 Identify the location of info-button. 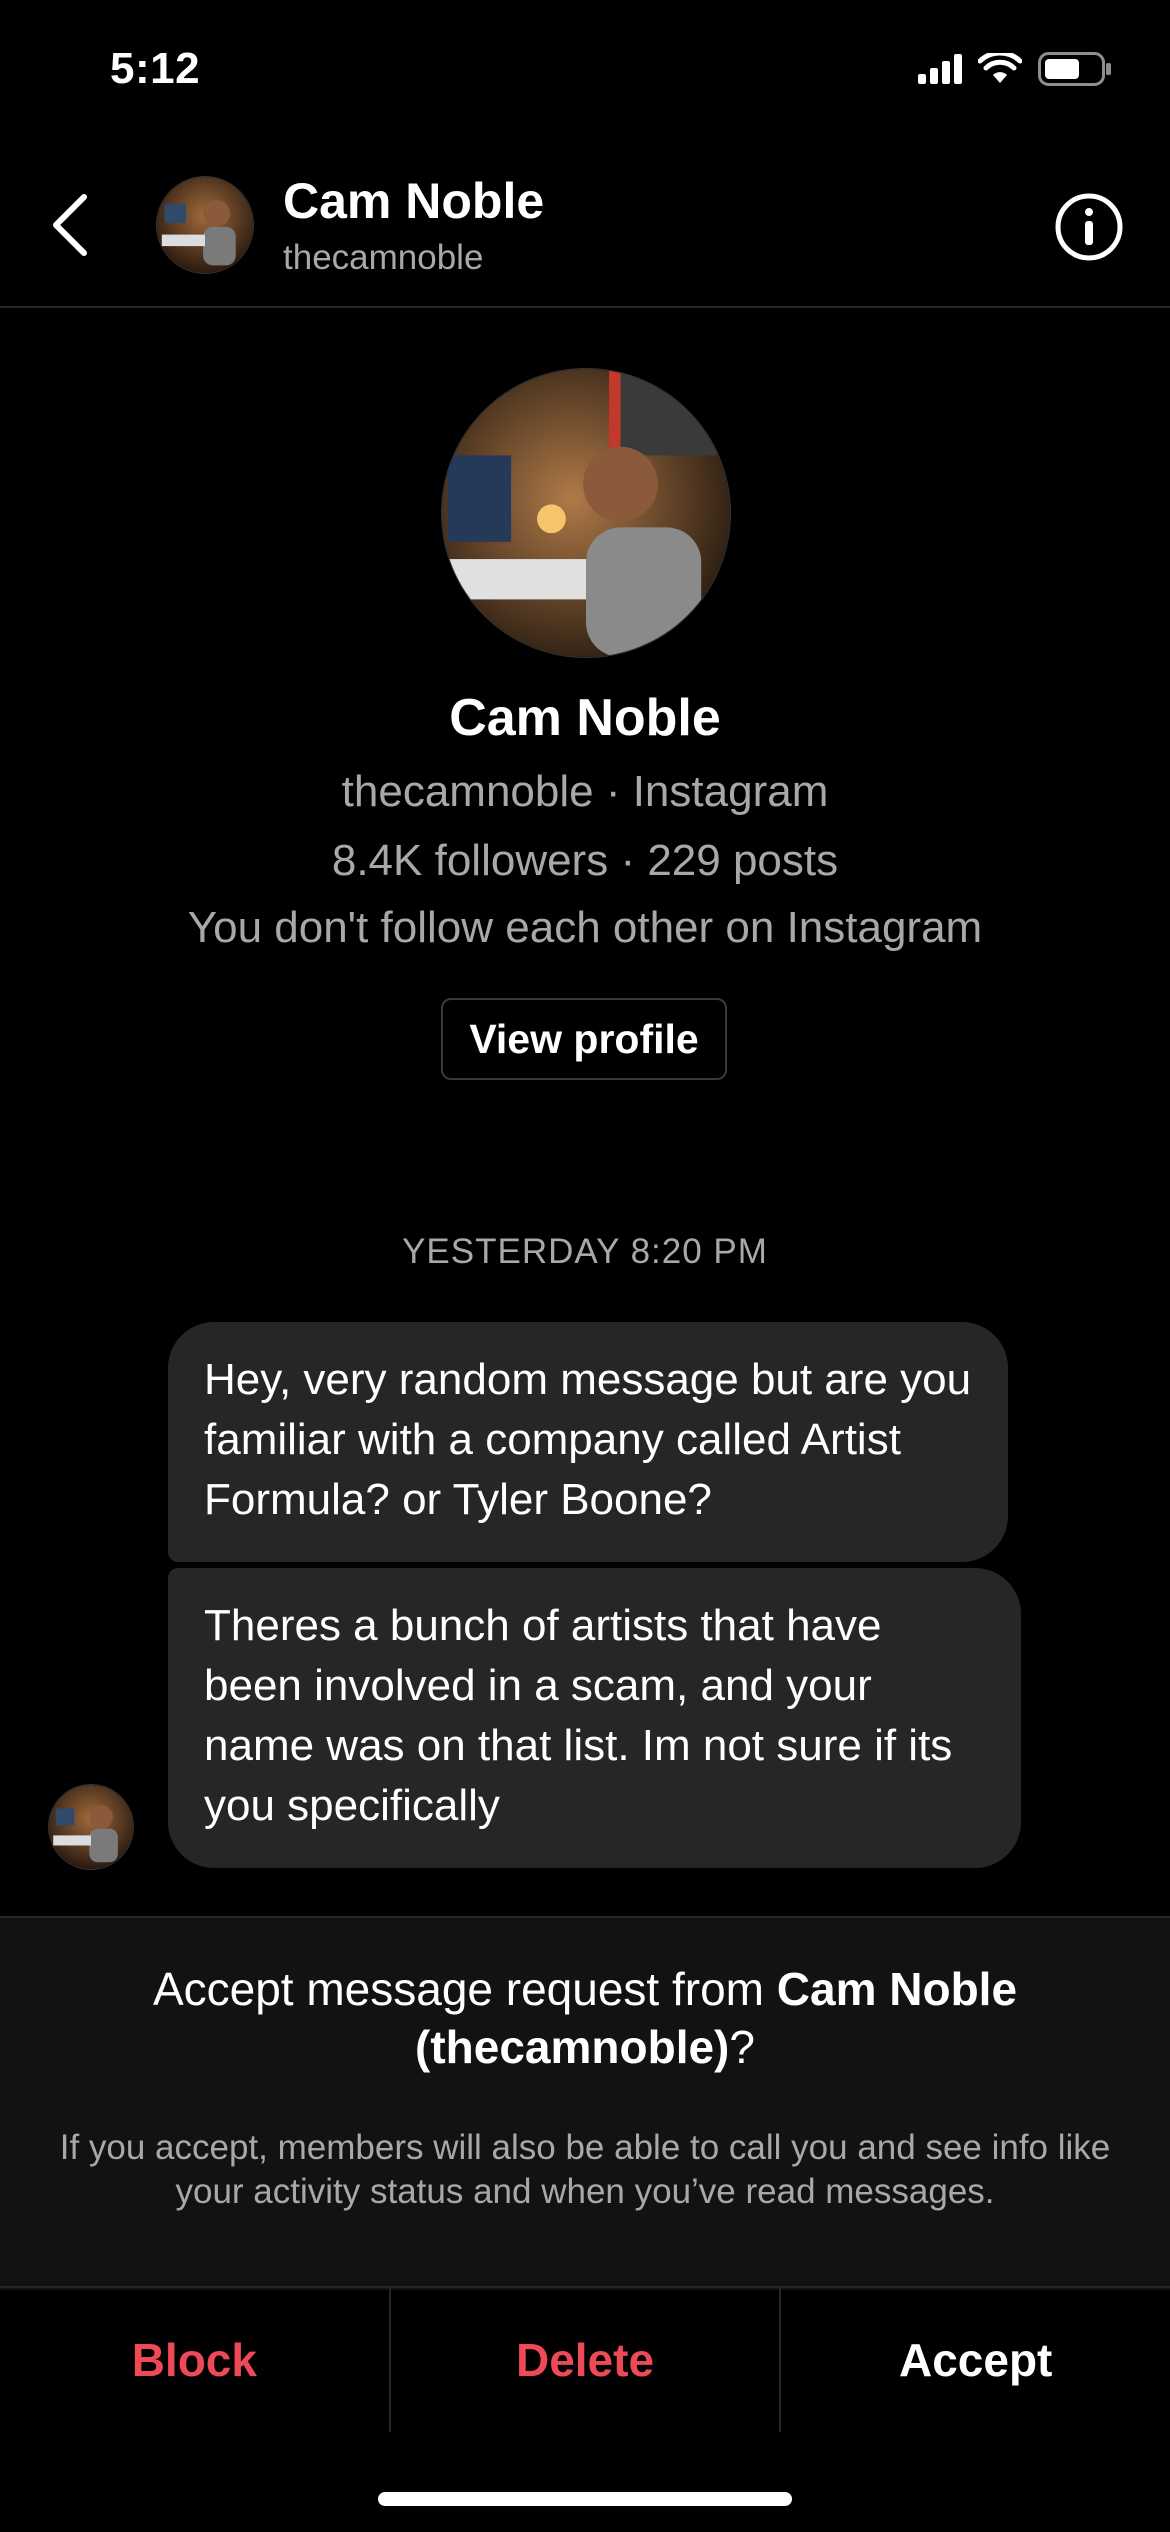
(1089, 227).